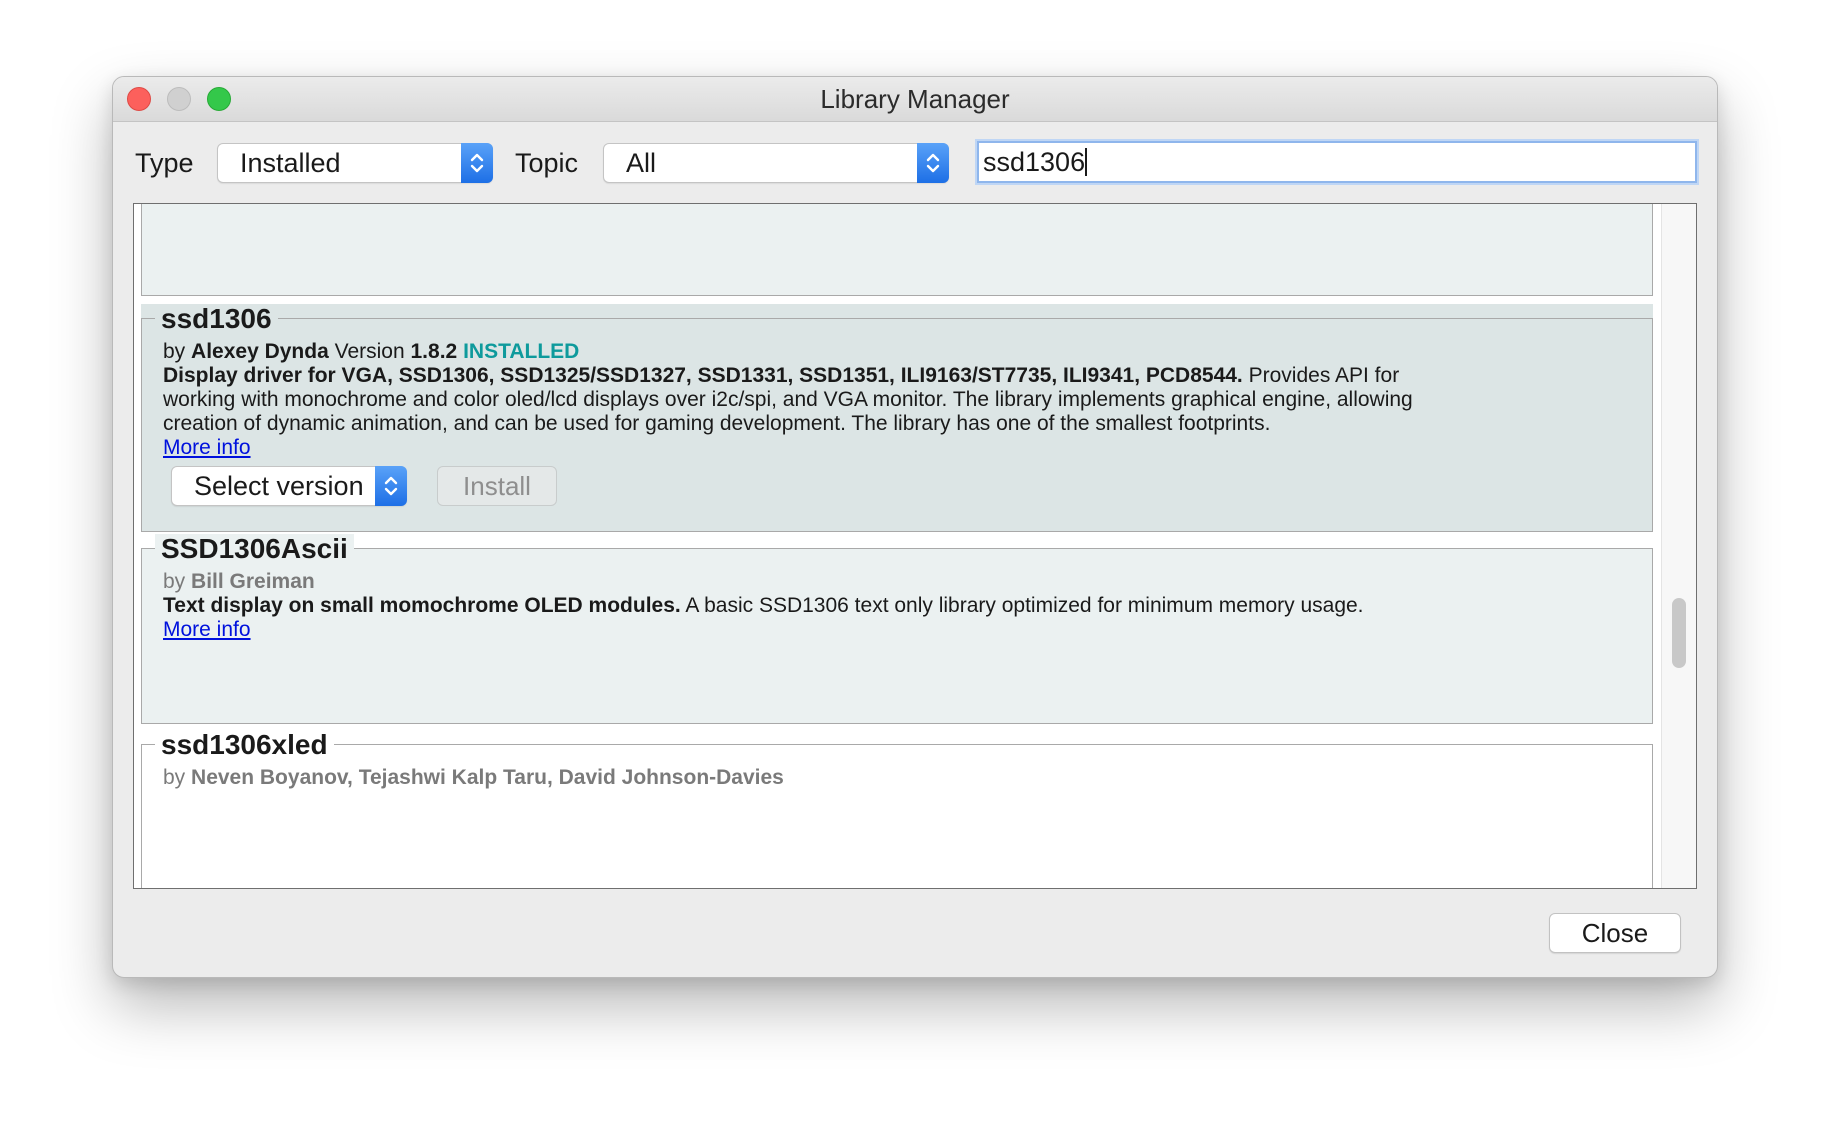  I want to click on topic-select: All, so click(776, 163).